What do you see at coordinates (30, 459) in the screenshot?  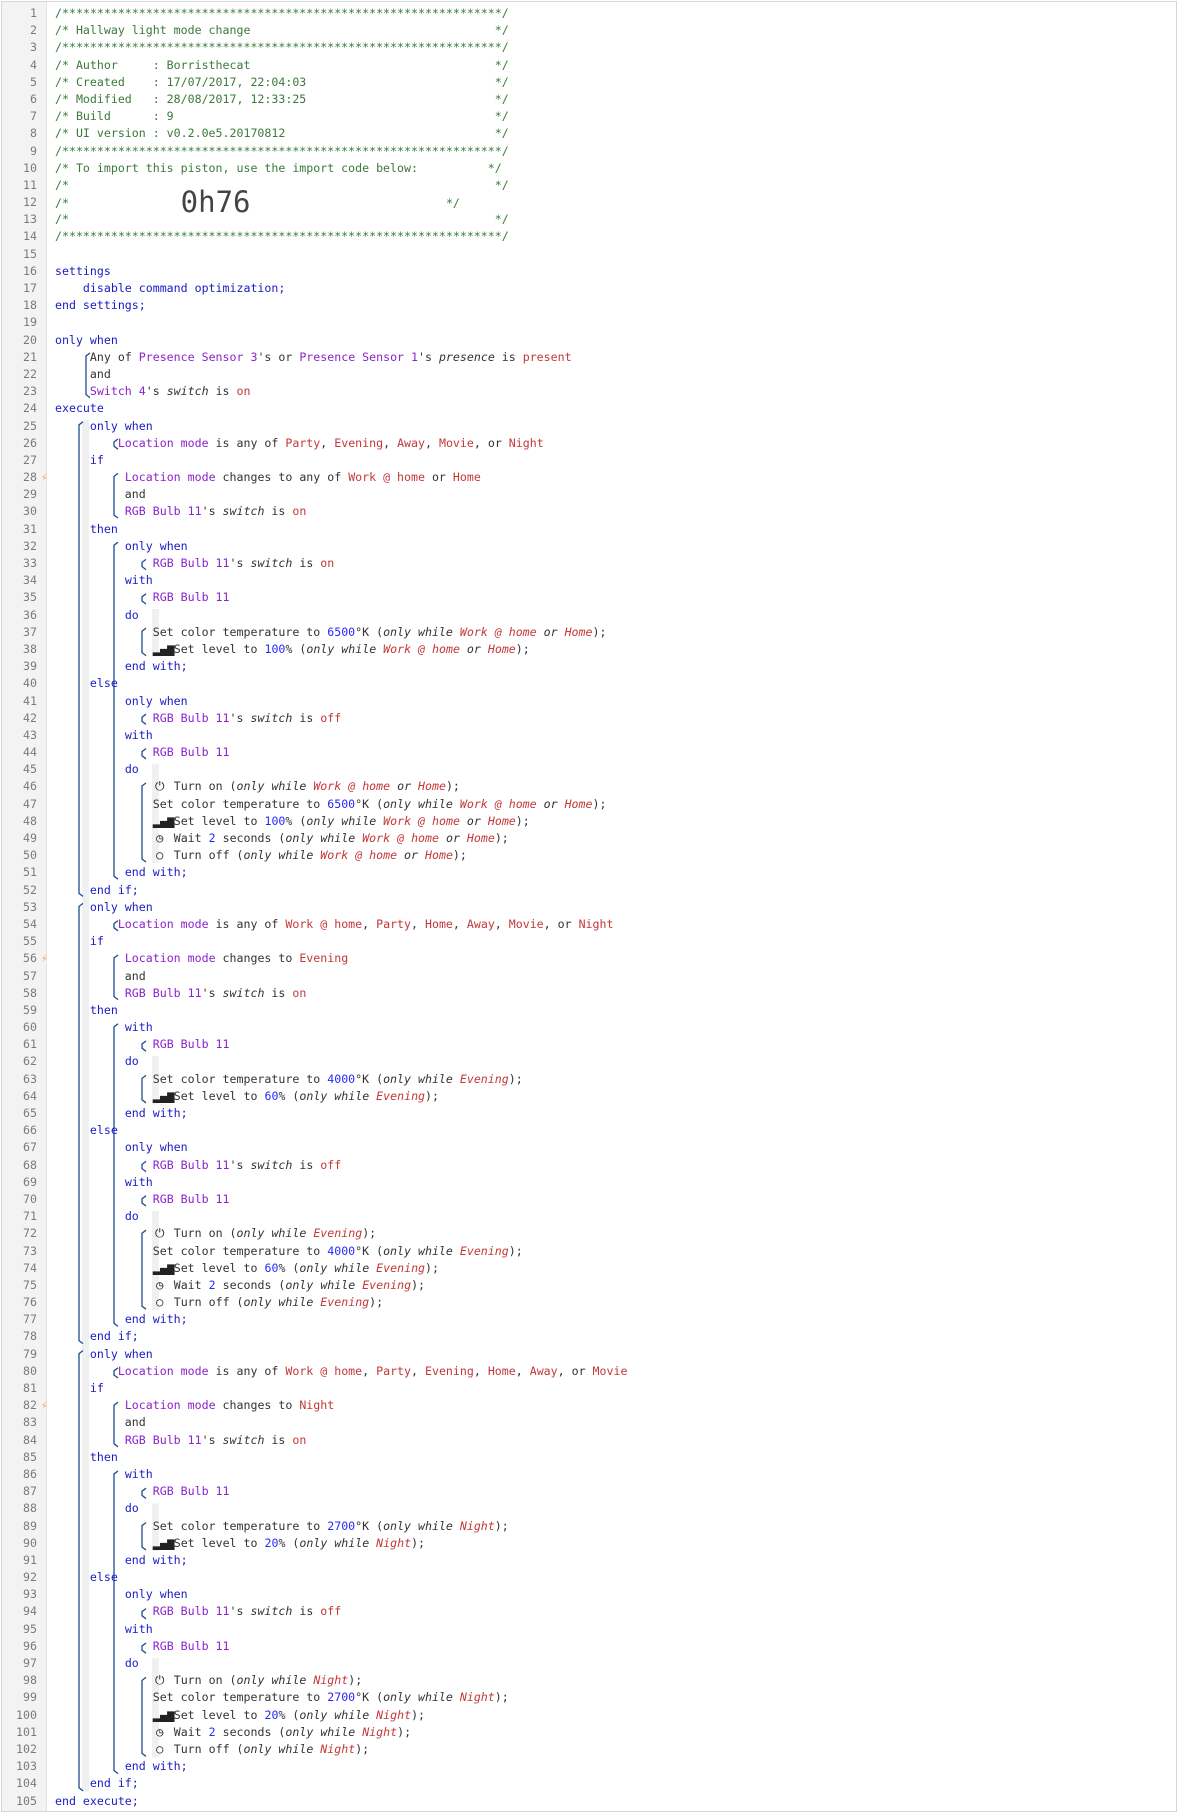 I see `line-number: 27` at bounding box center [30, 459].